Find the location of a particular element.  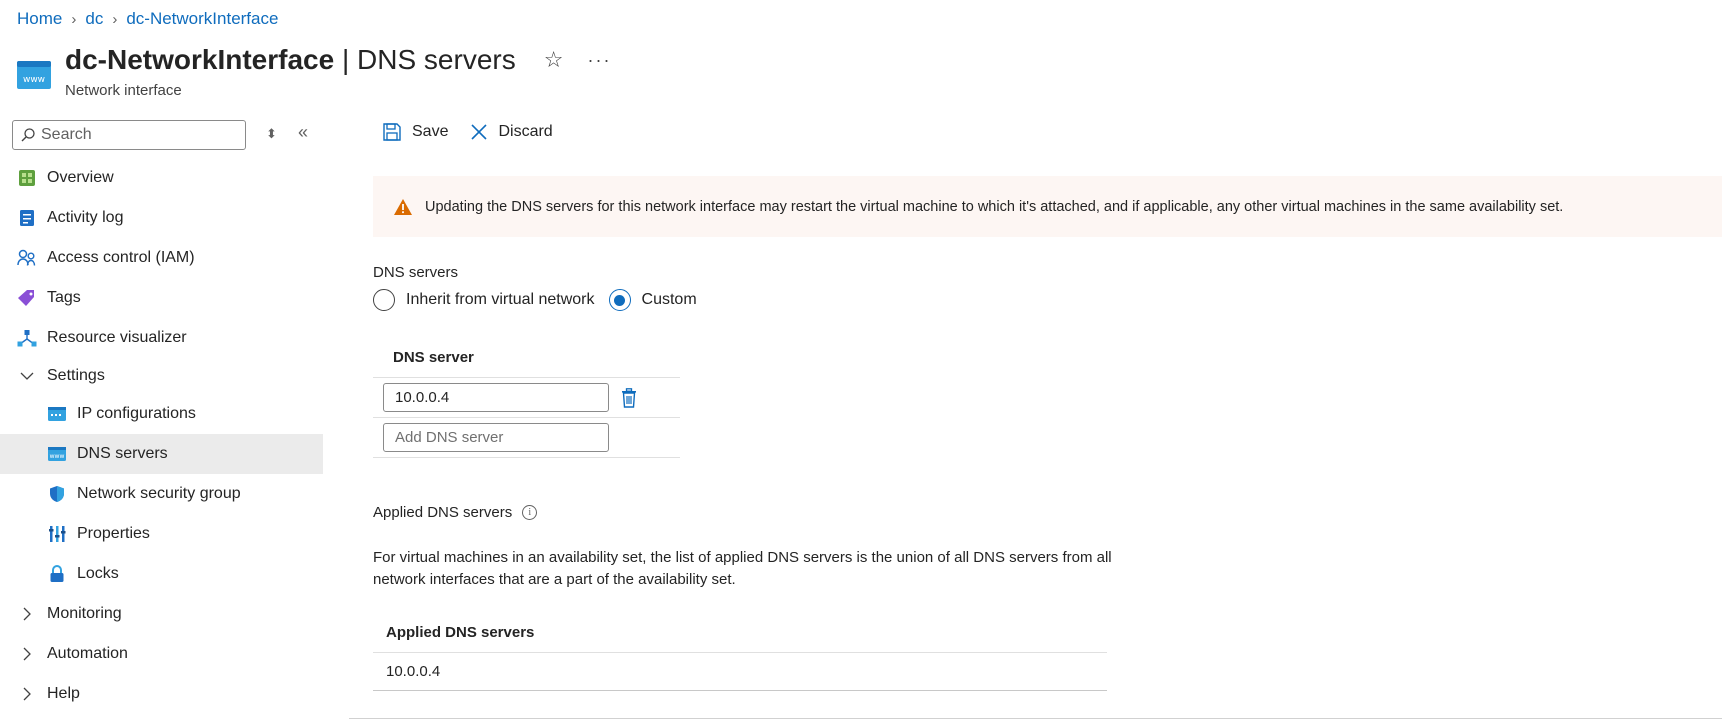

sidebar-group-monitoring: Monitoring is located at coordinates (161, 614).